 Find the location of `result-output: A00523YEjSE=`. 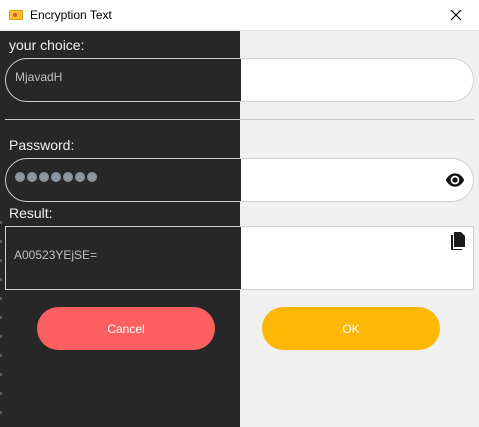

result-output: A00523YEjSE= is located at coordinates (239, 258).